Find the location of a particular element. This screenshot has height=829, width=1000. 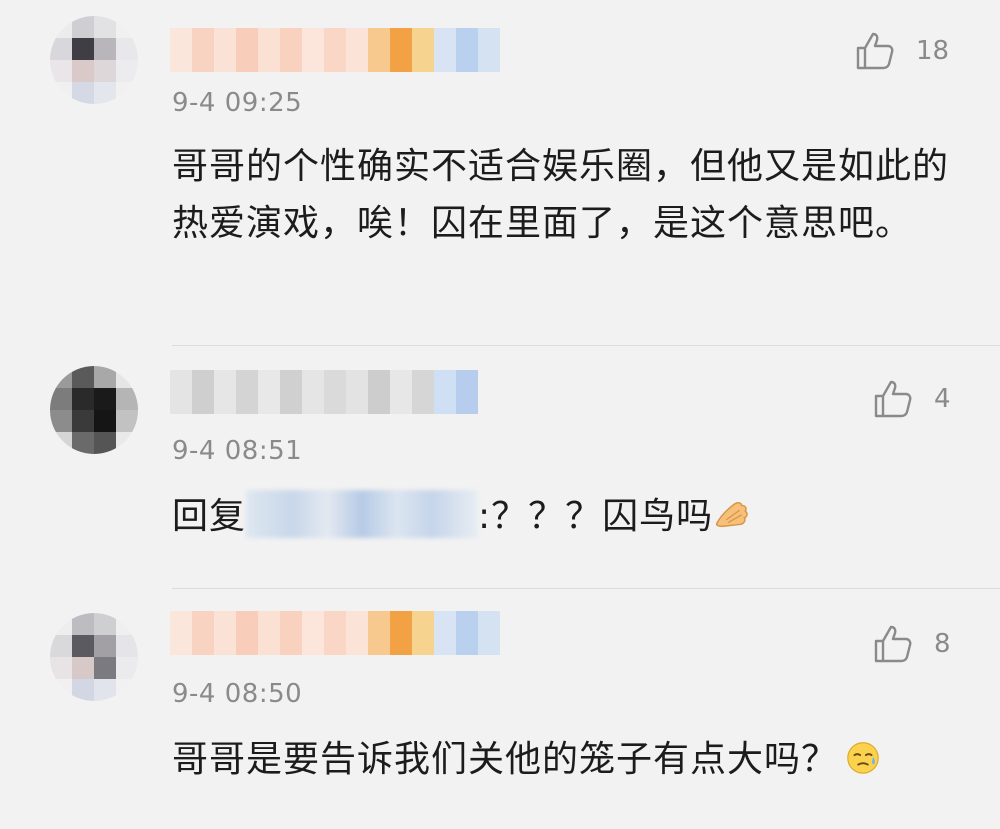

comment-time: 9-4 08:50 is located at coordinates (237, 694).